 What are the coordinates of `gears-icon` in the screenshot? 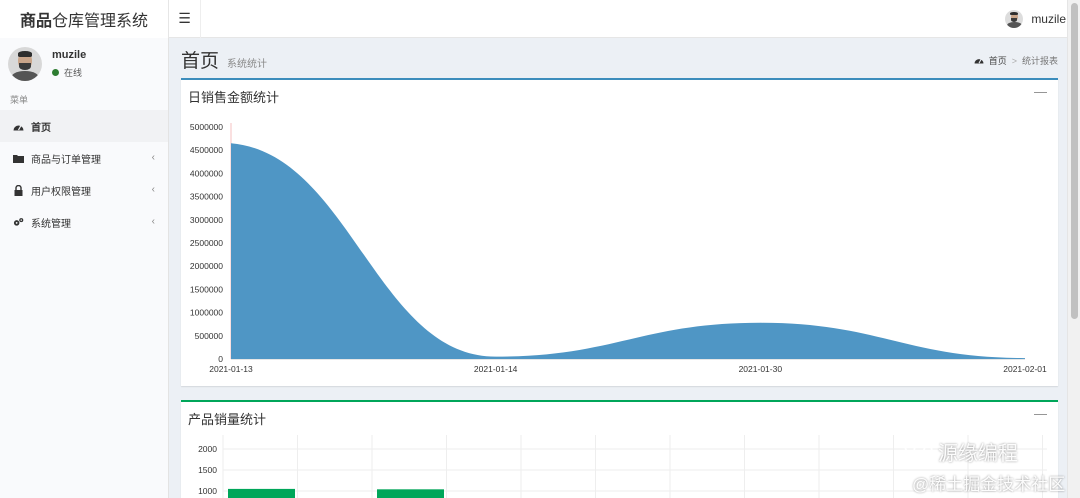 It's located at (18, 222).